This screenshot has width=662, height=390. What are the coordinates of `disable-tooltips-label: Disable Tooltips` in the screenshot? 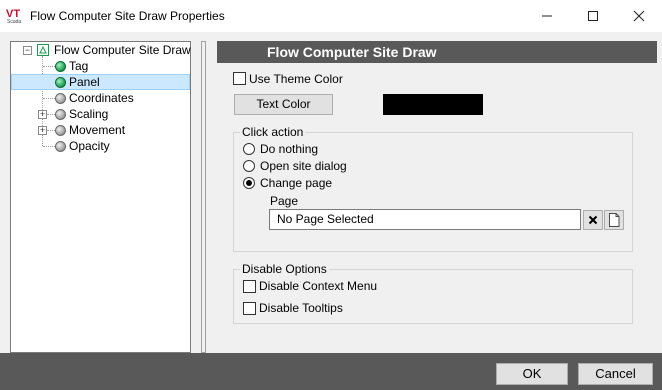 It's located at (301, 308).